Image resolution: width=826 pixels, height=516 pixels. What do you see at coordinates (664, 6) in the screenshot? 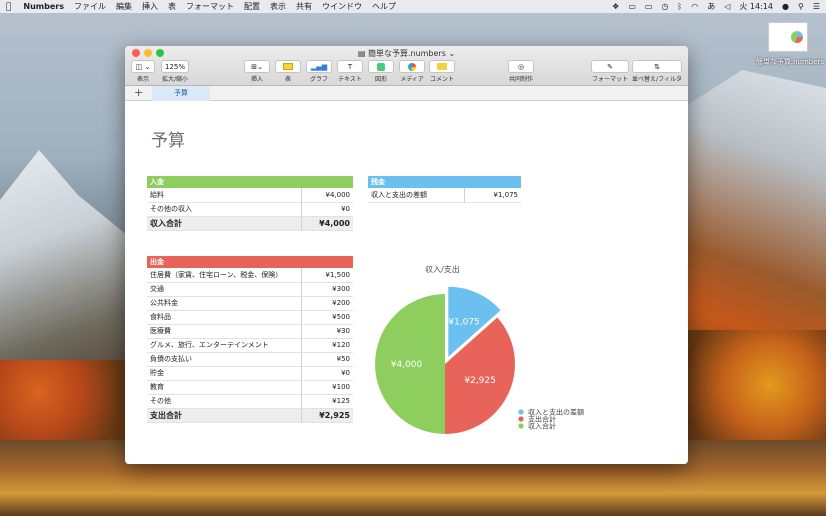
I see `time-machine-icon: ◷` at bounding box center [664, 6].